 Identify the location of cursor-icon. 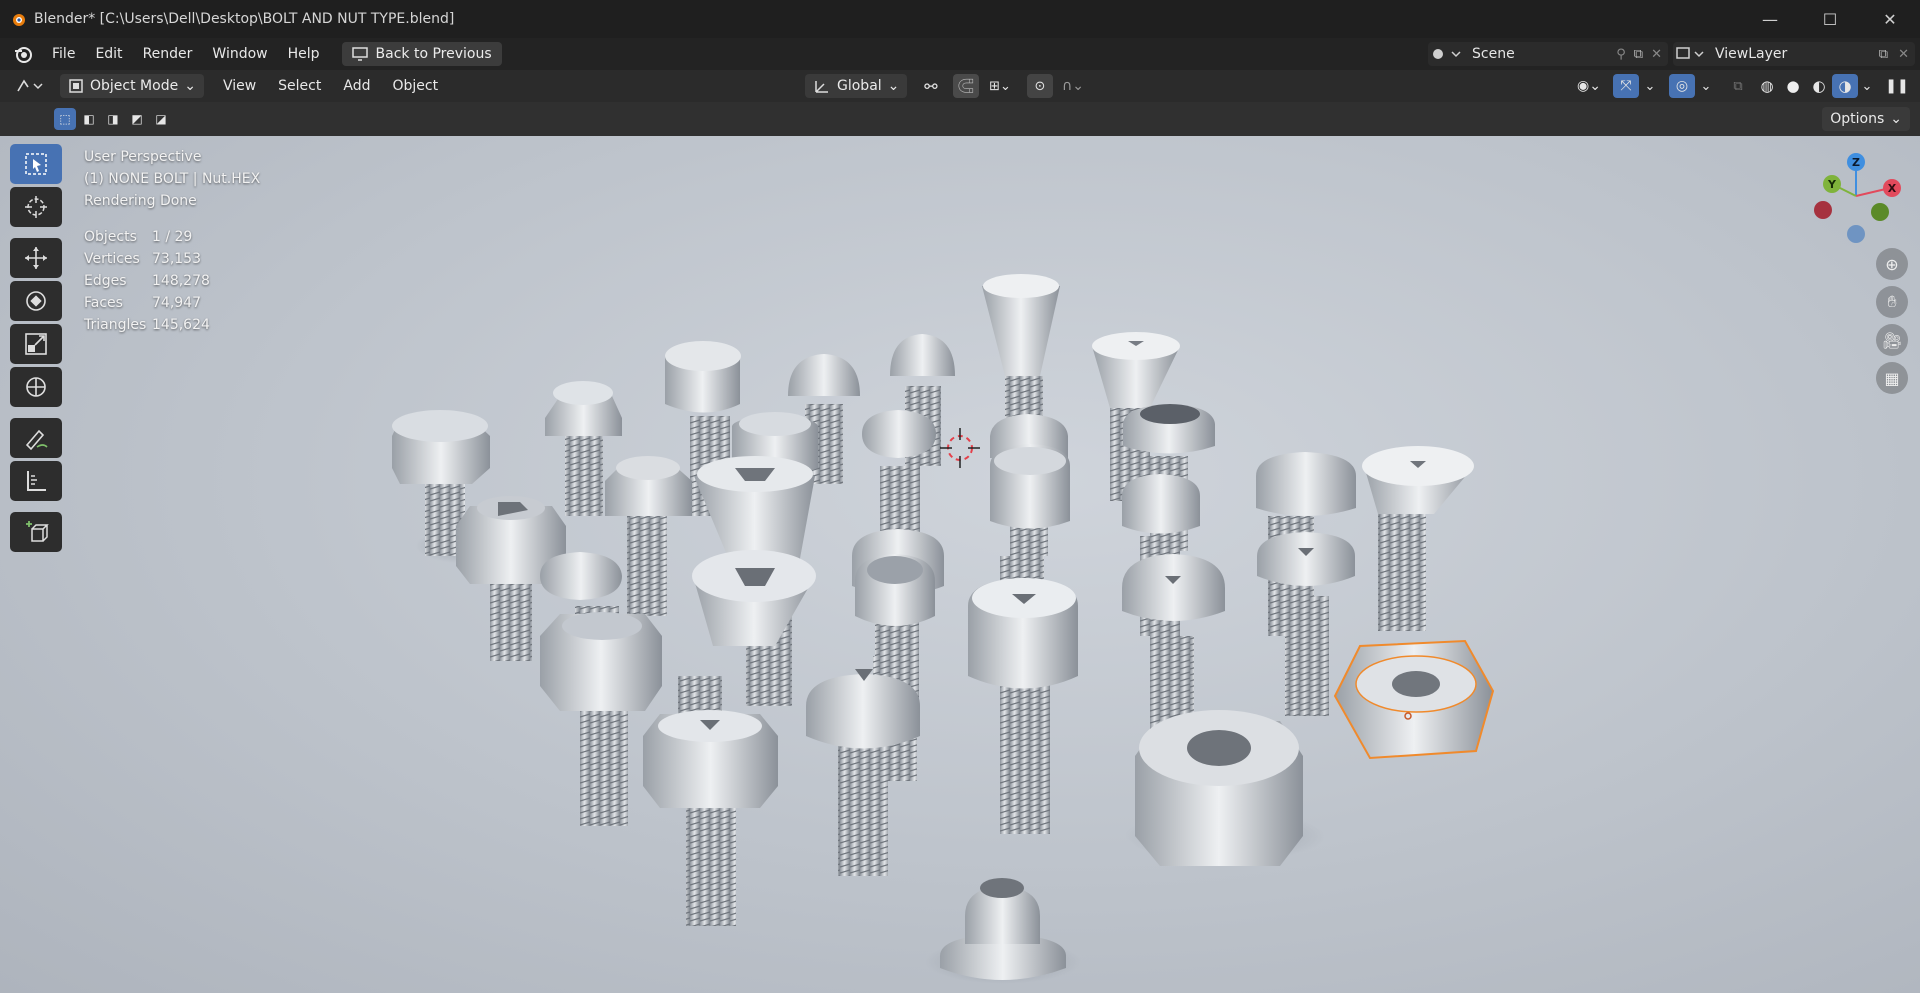
(36, 207).